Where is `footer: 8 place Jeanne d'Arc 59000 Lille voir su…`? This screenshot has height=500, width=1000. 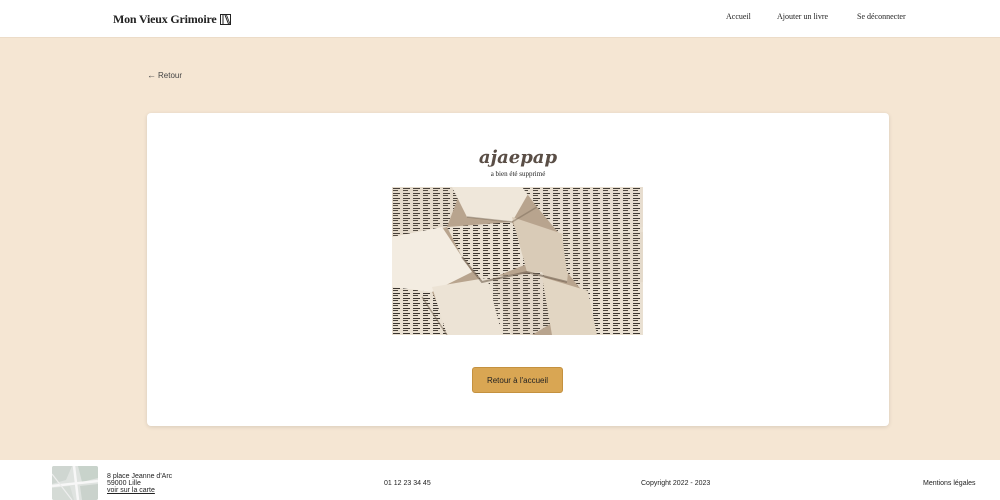
footer: 8 place Jeanne d'Arc 59000 Lille voir su… is located at coordinates (500, 480).